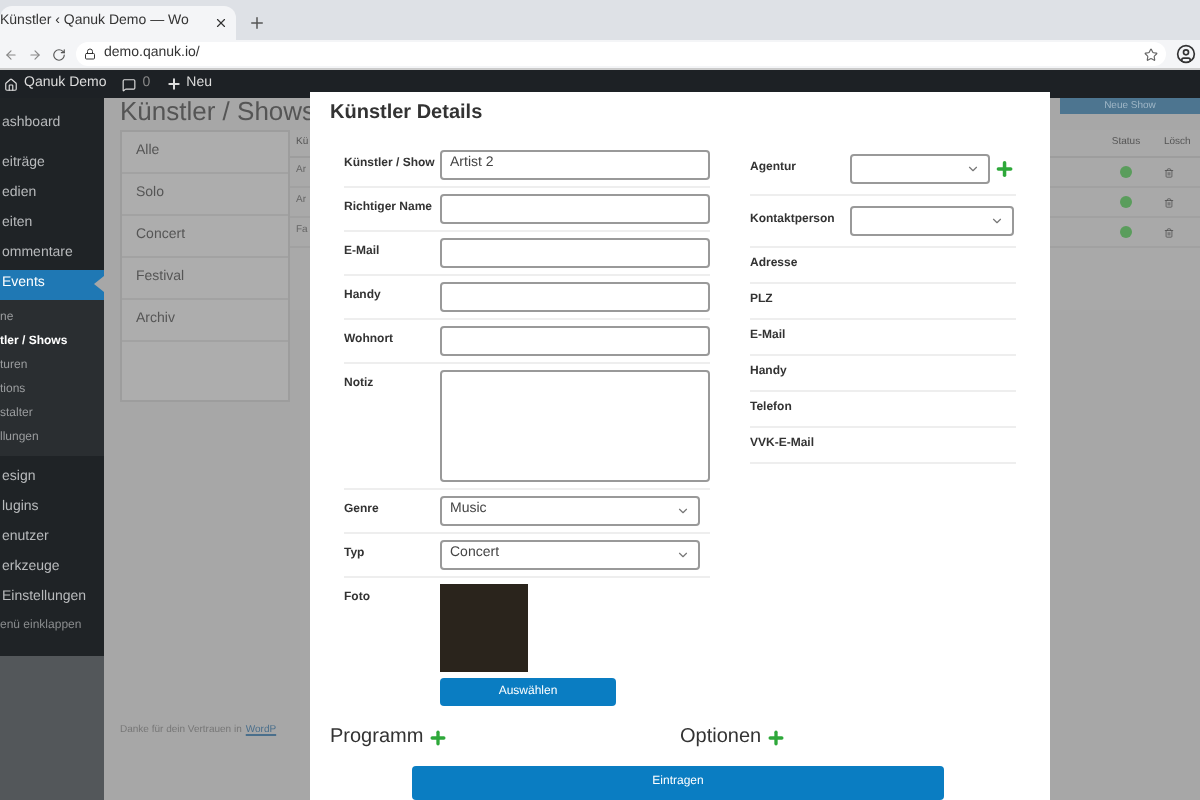  Describe the element at coordinates (257, 23) in the screenshot. I see `new-tab-icon` at that location.